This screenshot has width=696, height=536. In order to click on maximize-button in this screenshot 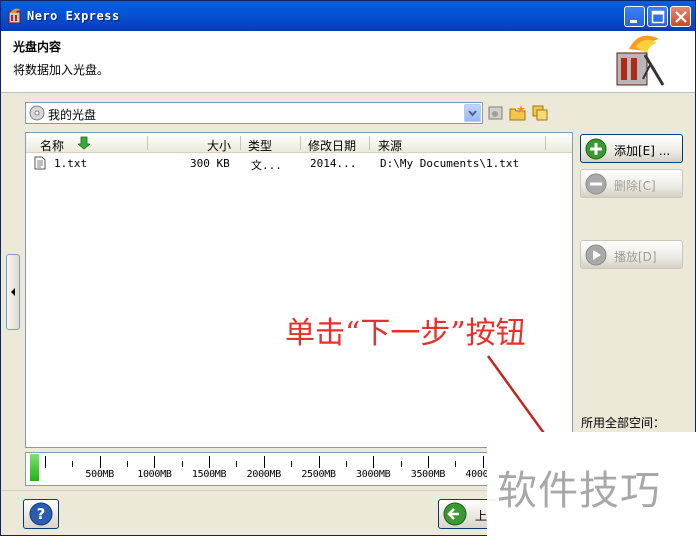, I will do `click(657, 16)`.